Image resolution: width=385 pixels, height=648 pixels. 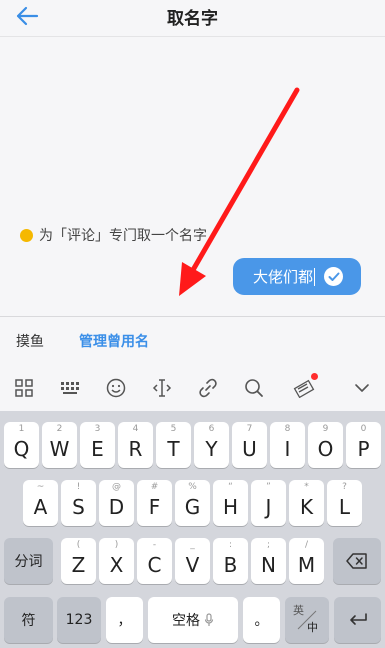 What do you see at coordinates (21, 445) in the screenshot?
I see `key-q: 1Q` at bounding box center [21, 445].